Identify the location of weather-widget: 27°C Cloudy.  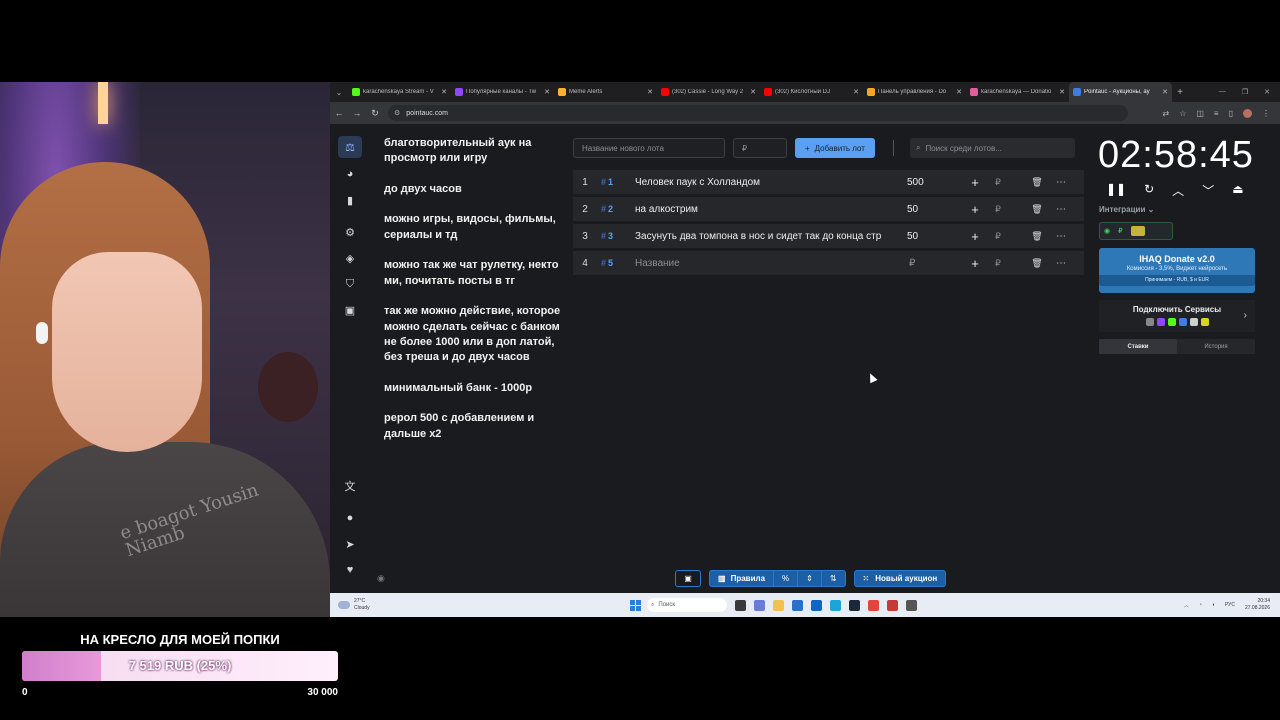
(480, 605).